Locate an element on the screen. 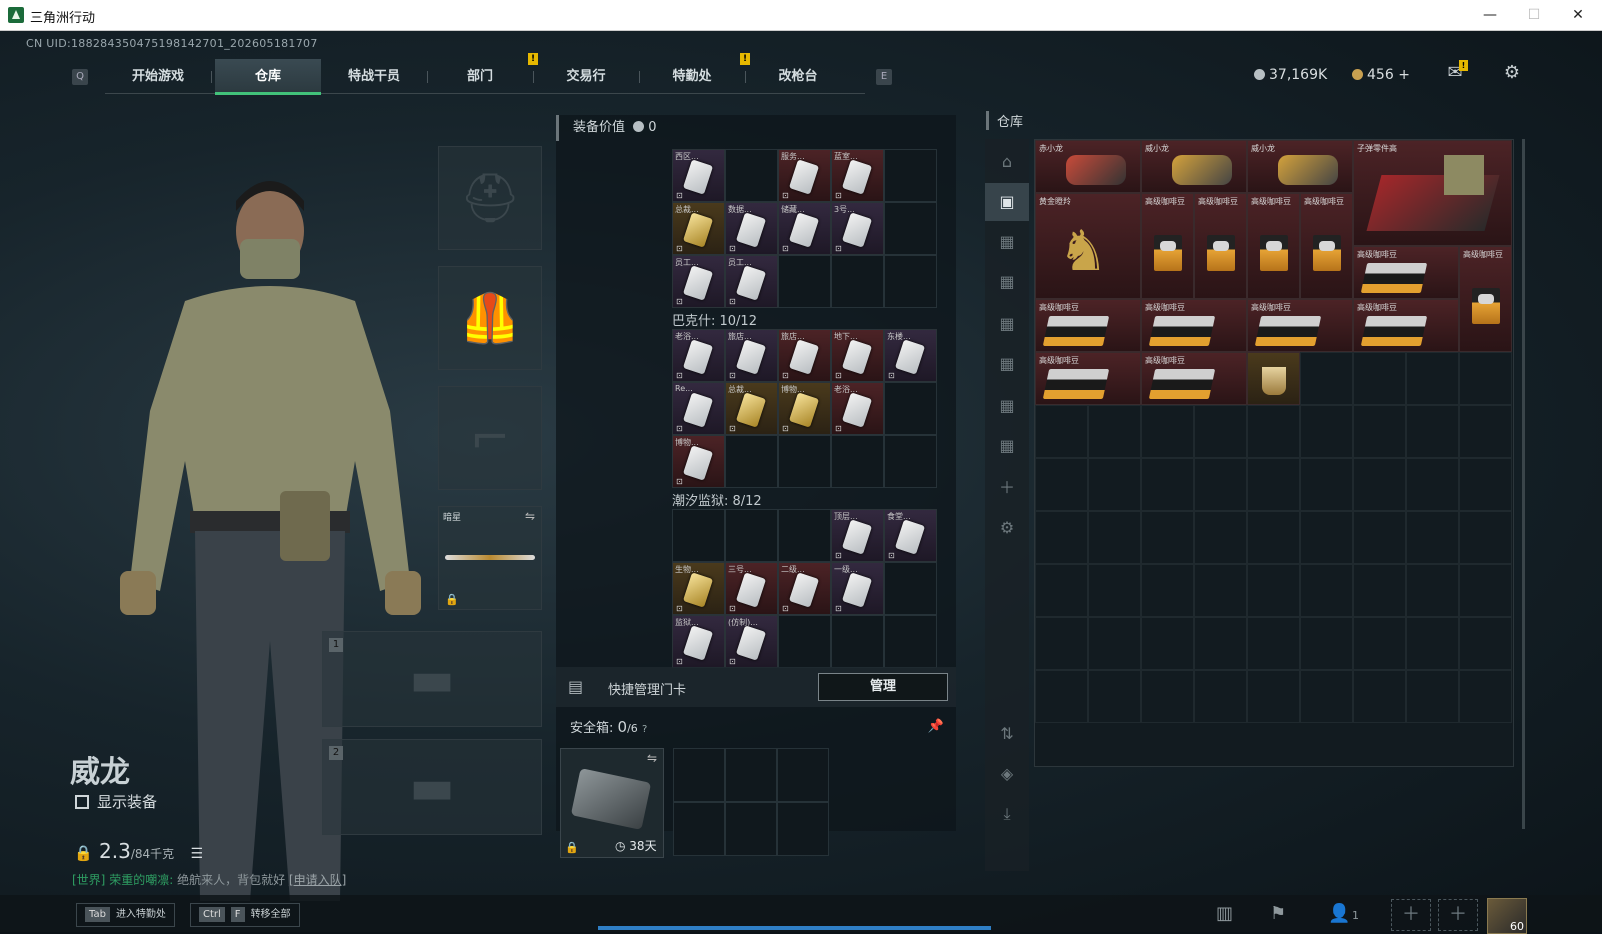  keycard-item: 地下... ⊡ is located at coordinates (857, 355).